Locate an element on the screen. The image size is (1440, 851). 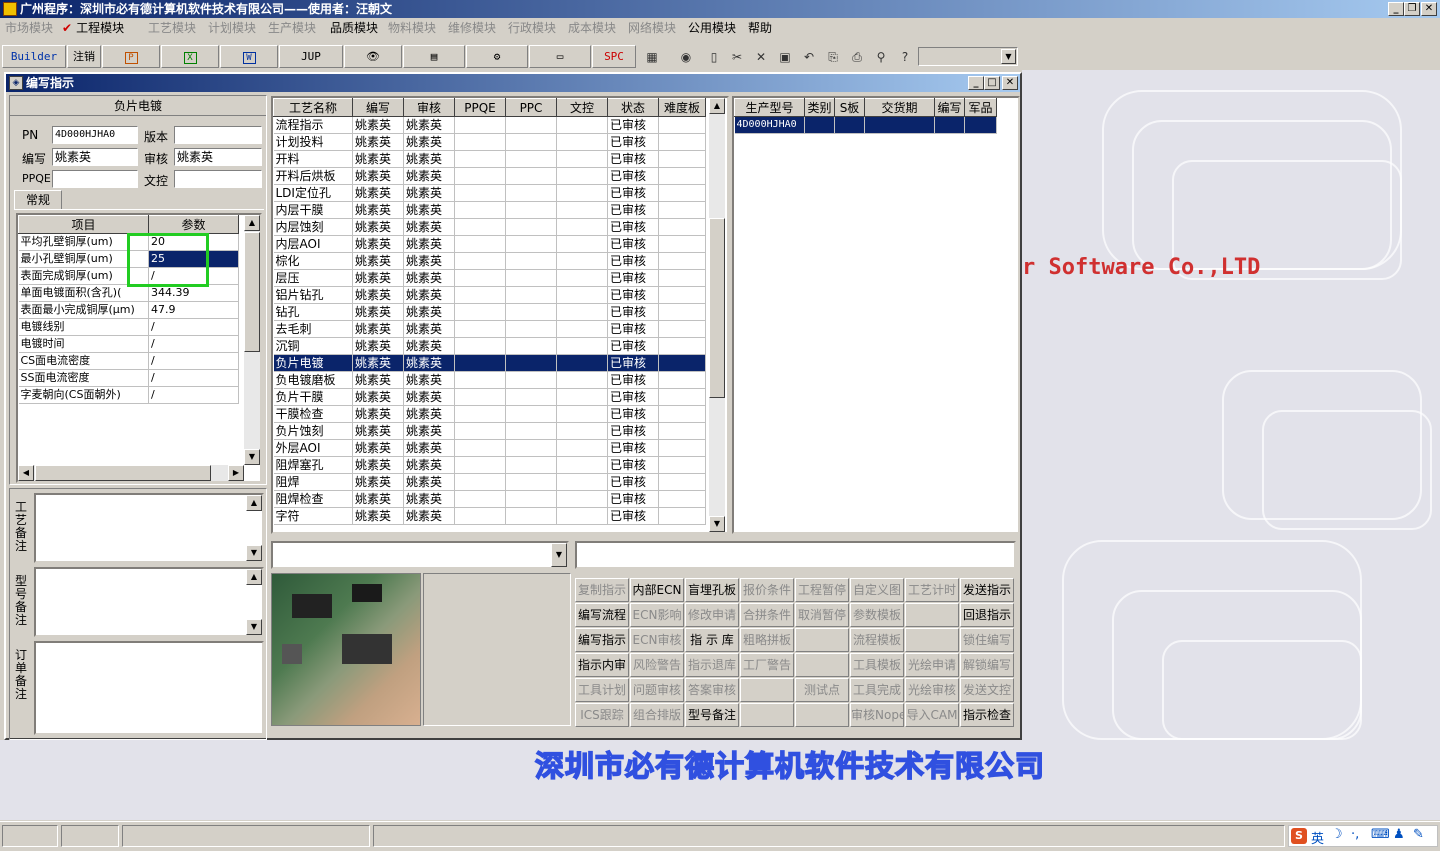
keyboard-icon: ⌨ is located at coordinates (1380, 834).